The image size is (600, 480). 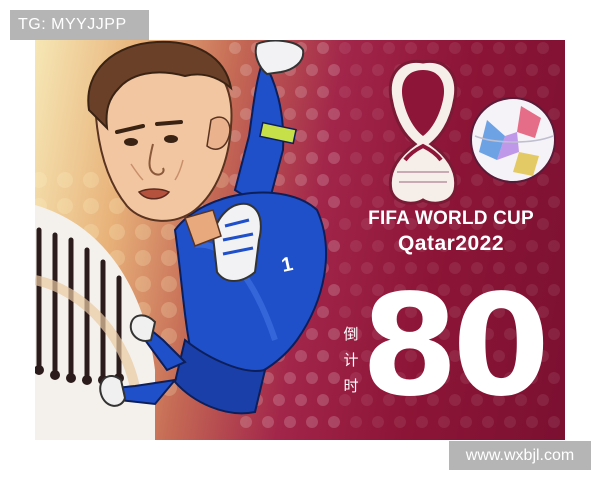 What do you see at coordinates (455, 346) in the screenshot?
I see `countdown-number: 80` at bounding box center [455, 346].